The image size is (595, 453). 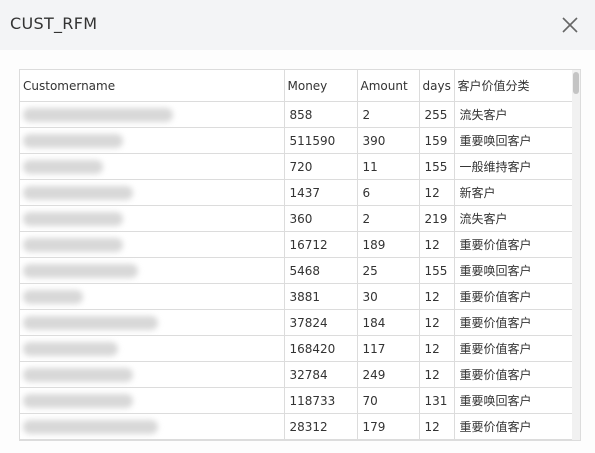 What do you see at coordinates (436, 140) in the screenshot?
I see `cell-days: 159` at bounding box center [436, 140].